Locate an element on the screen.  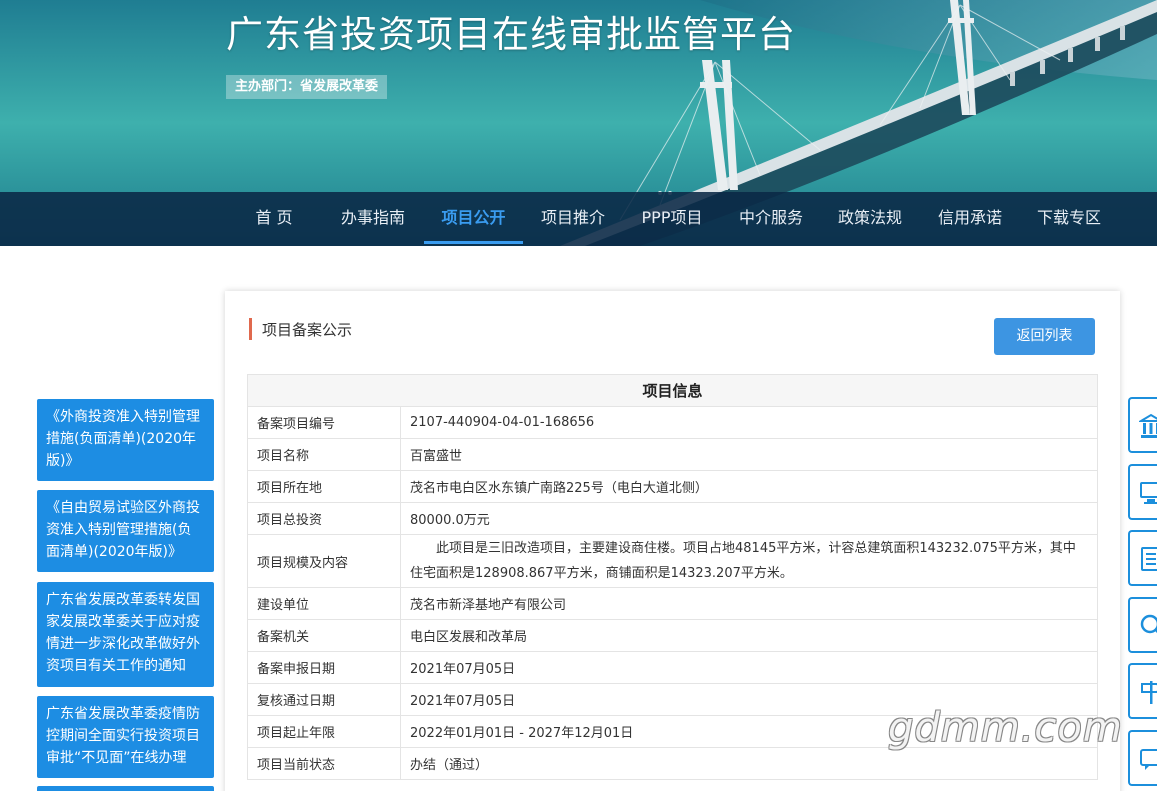
document-icon is located at coordinates (1149, 559).